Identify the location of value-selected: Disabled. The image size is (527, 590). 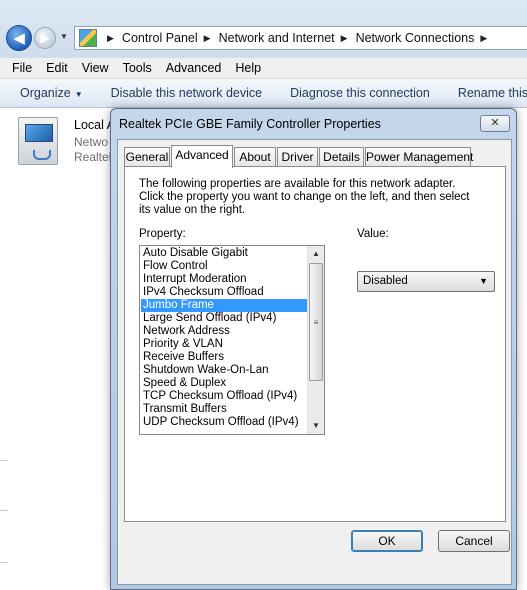
(385, 281).